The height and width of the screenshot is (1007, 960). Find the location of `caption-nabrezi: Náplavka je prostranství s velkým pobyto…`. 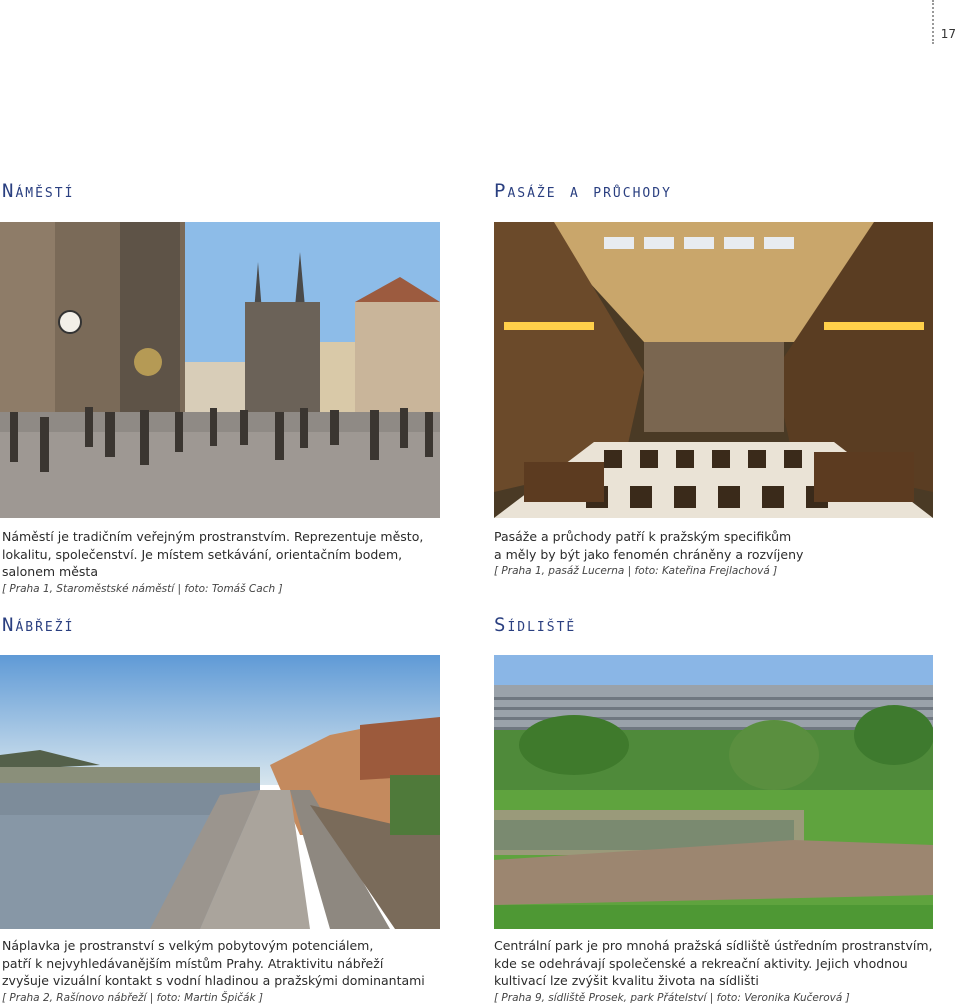

caption-nabrezi: Náplavka je prostranství s velkým pobyto… is located at coordinates (222, 972).